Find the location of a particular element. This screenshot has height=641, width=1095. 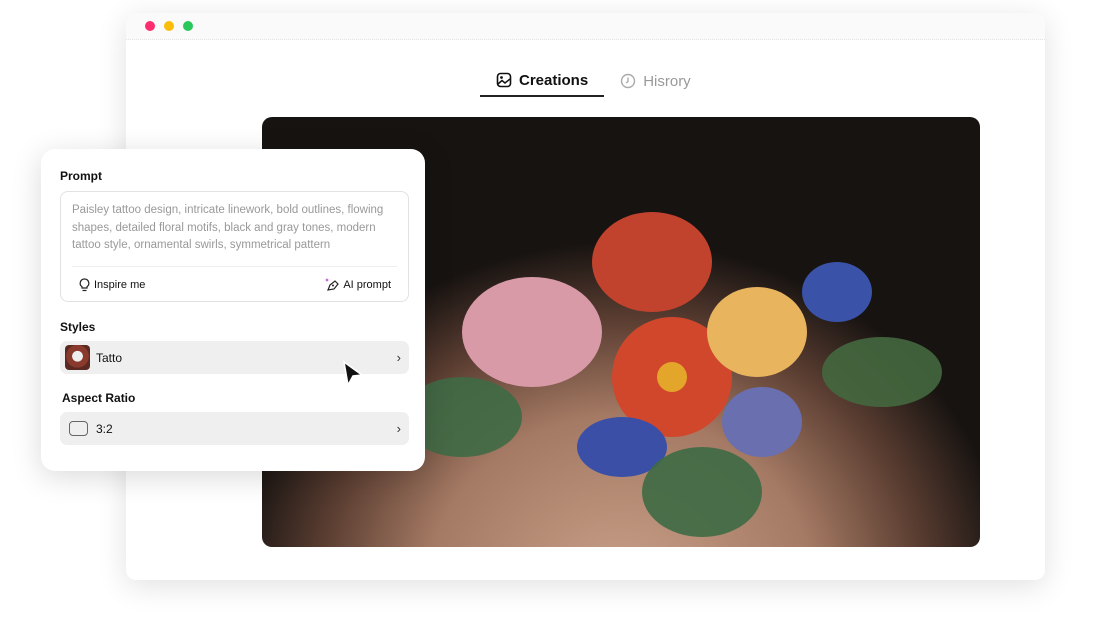

lightbulb-icon is located at coordinates (84, 284).